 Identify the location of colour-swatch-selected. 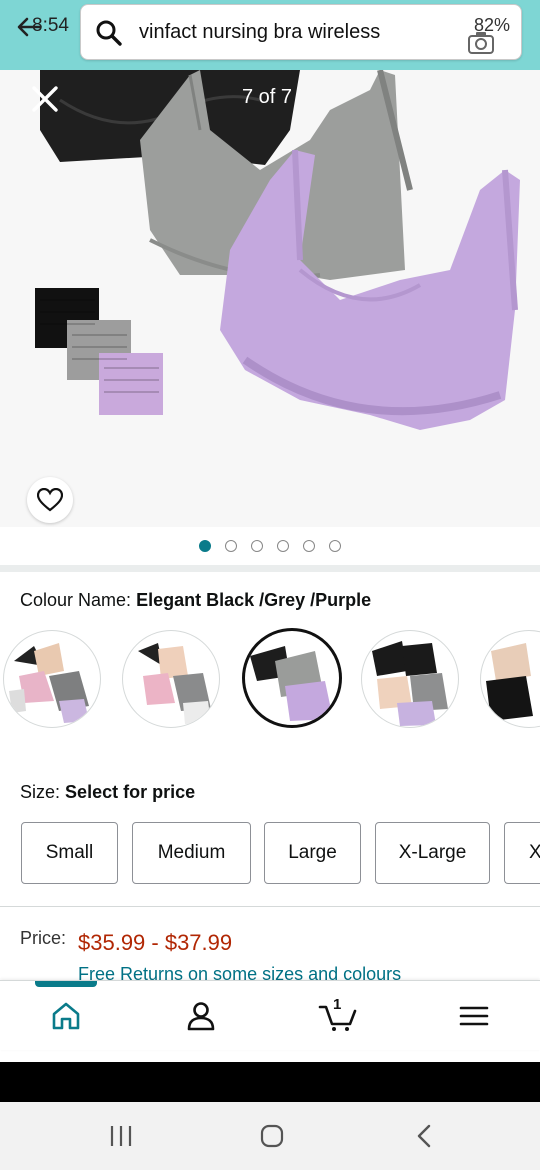
(292, 678).